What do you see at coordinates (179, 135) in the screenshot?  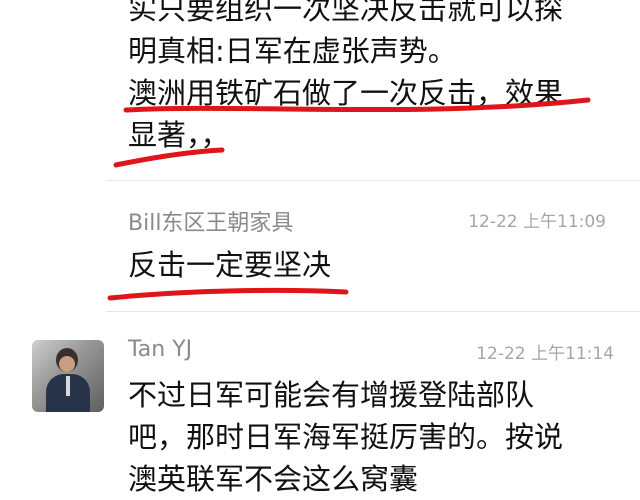 I see `message-line: 显著，，` at bounding box center [179, 135].